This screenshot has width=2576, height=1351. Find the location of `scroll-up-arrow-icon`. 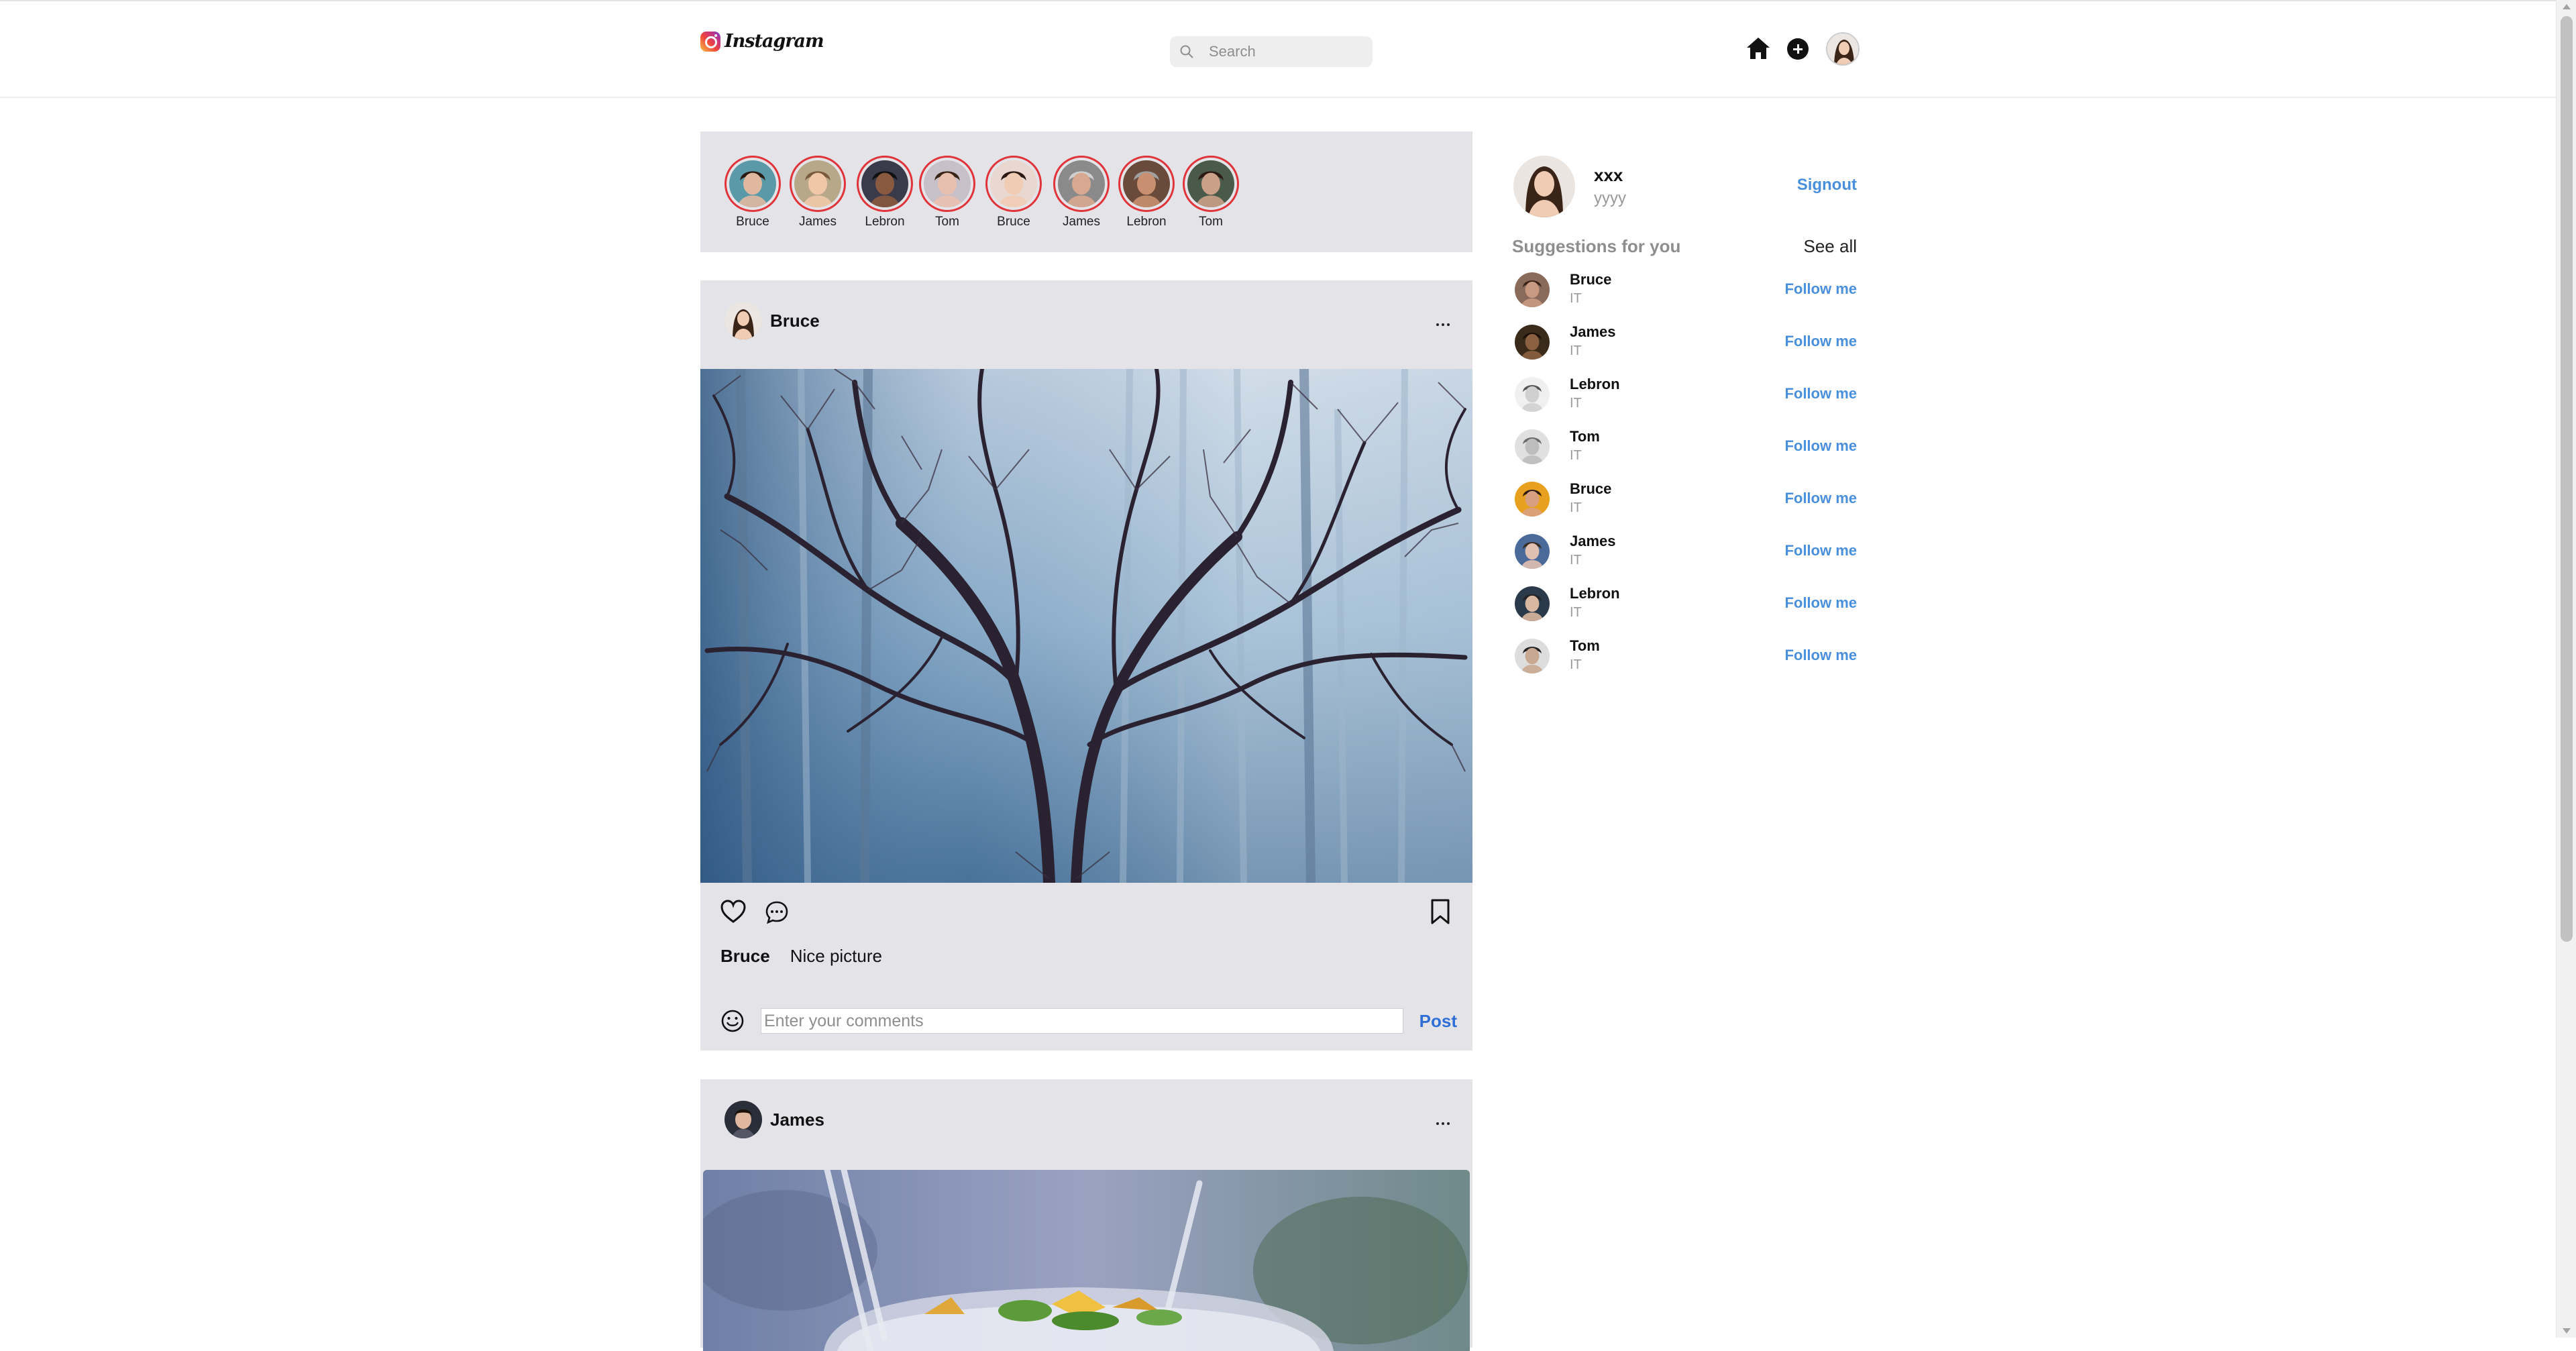

scroll-up-arrow-icon is located at coordinates (2567, 6).